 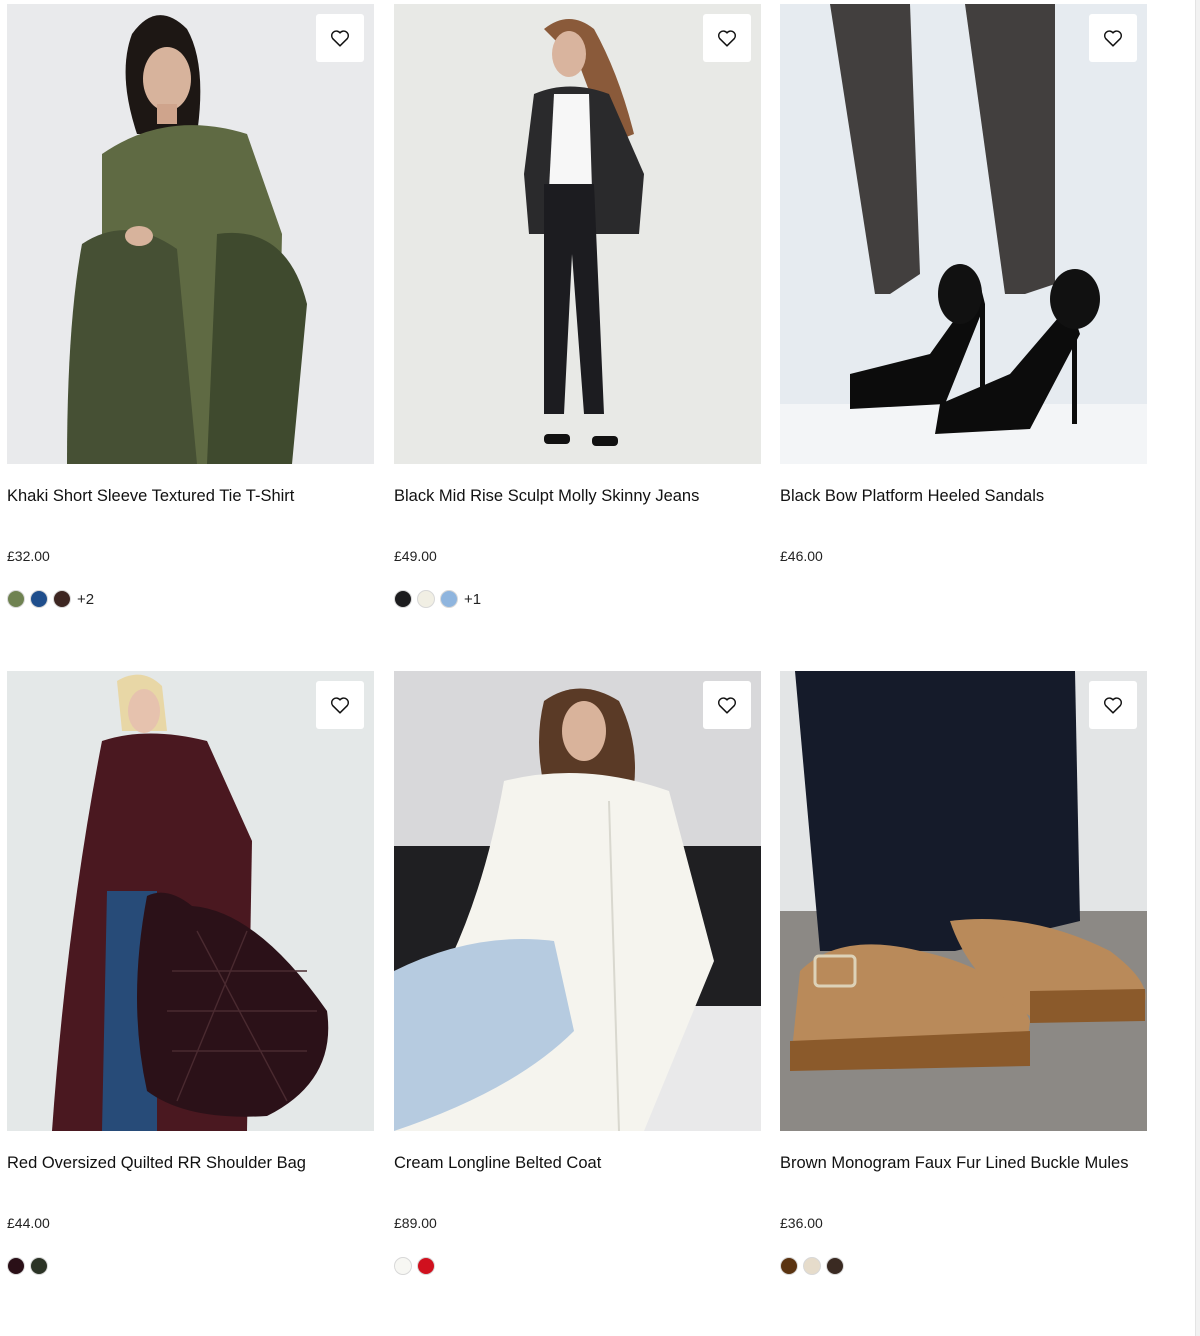 I want to click on product-title: Red Oversized Quilted RR Shoulder Bag, so click(x=156, y=1163).